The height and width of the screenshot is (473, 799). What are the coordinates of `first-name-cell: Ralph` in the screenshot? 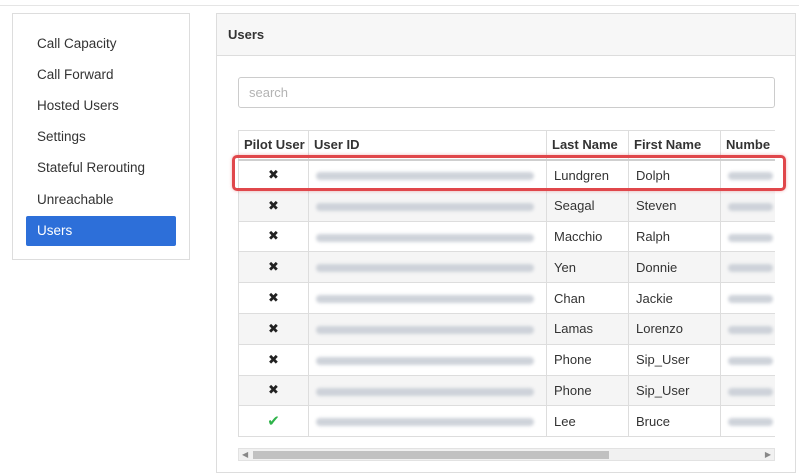 It's located at (674, 236).